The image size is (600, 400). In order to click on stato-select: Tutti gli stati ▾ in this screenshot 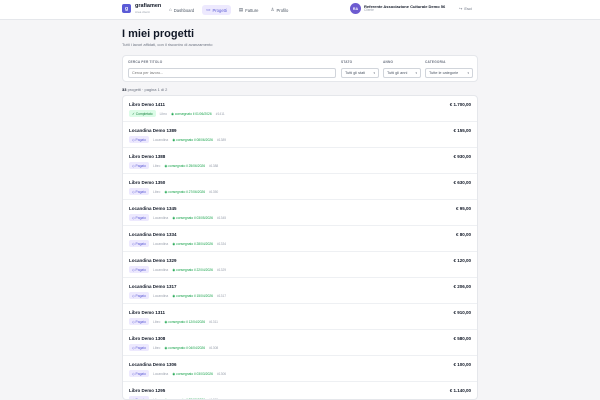, I will do `click(360, 73)`.